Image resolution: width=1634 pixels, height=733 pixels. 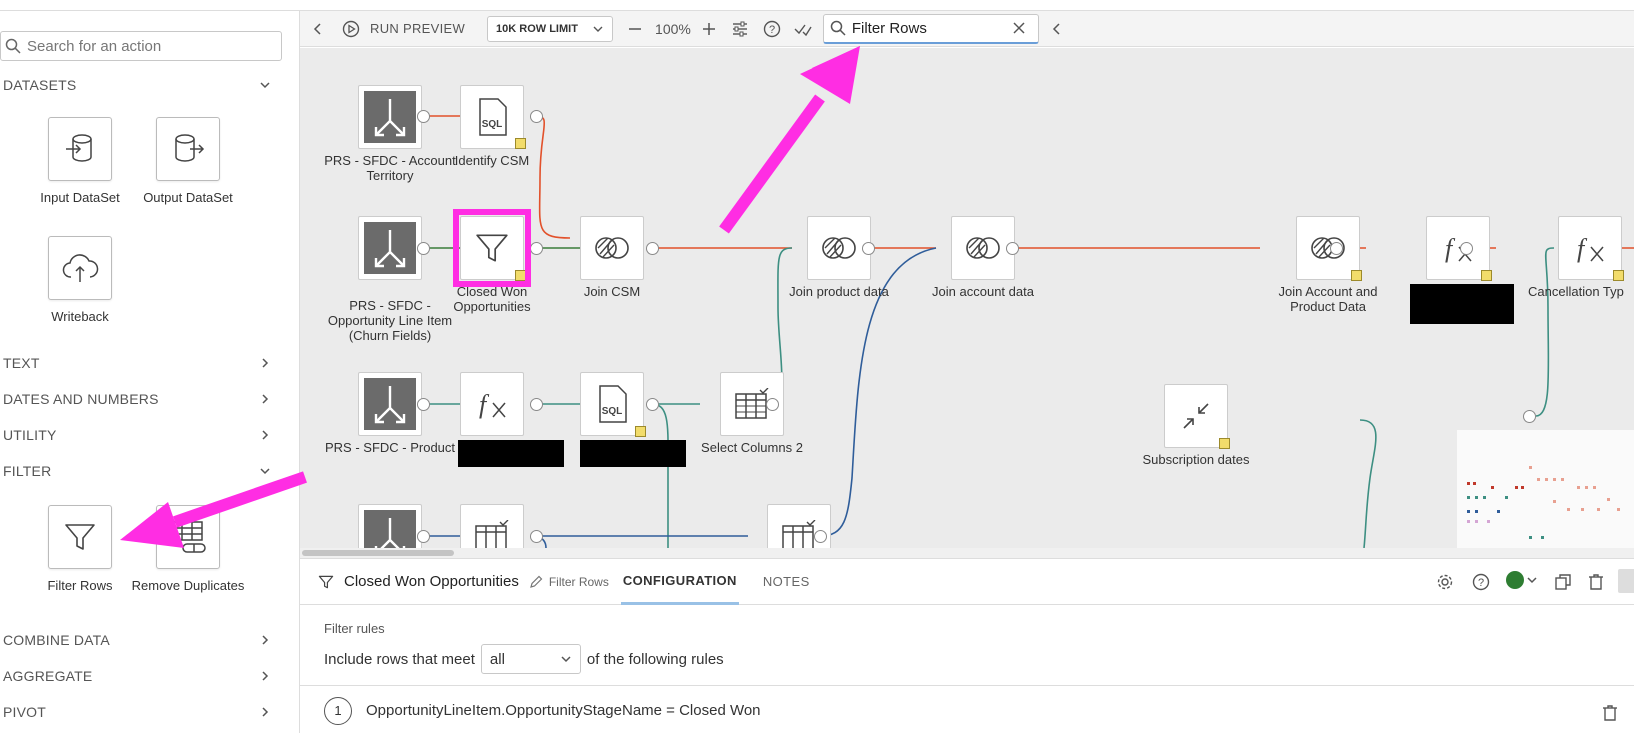 I want to click on node-prs-opportunity, so click(x=390, y=248).